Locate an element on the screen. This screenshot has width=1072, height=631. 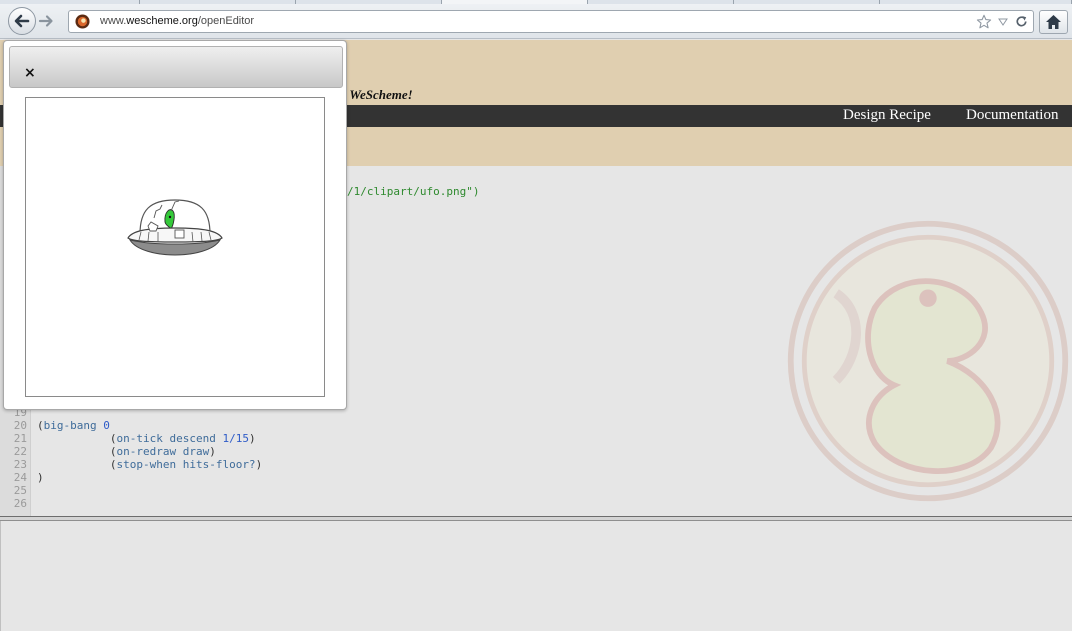
number-literal: 0 is located at coordinates (106, 425).